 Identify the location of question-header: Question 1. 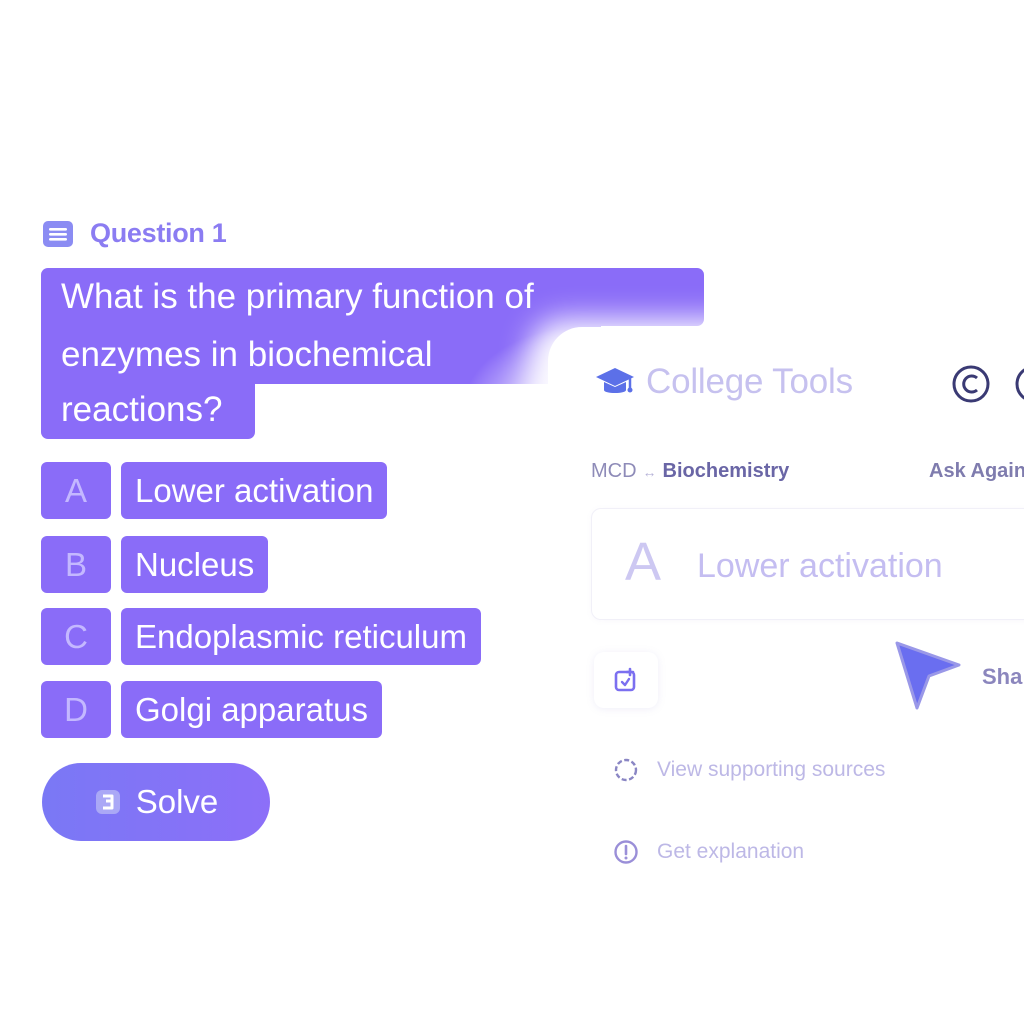
(134, 233).